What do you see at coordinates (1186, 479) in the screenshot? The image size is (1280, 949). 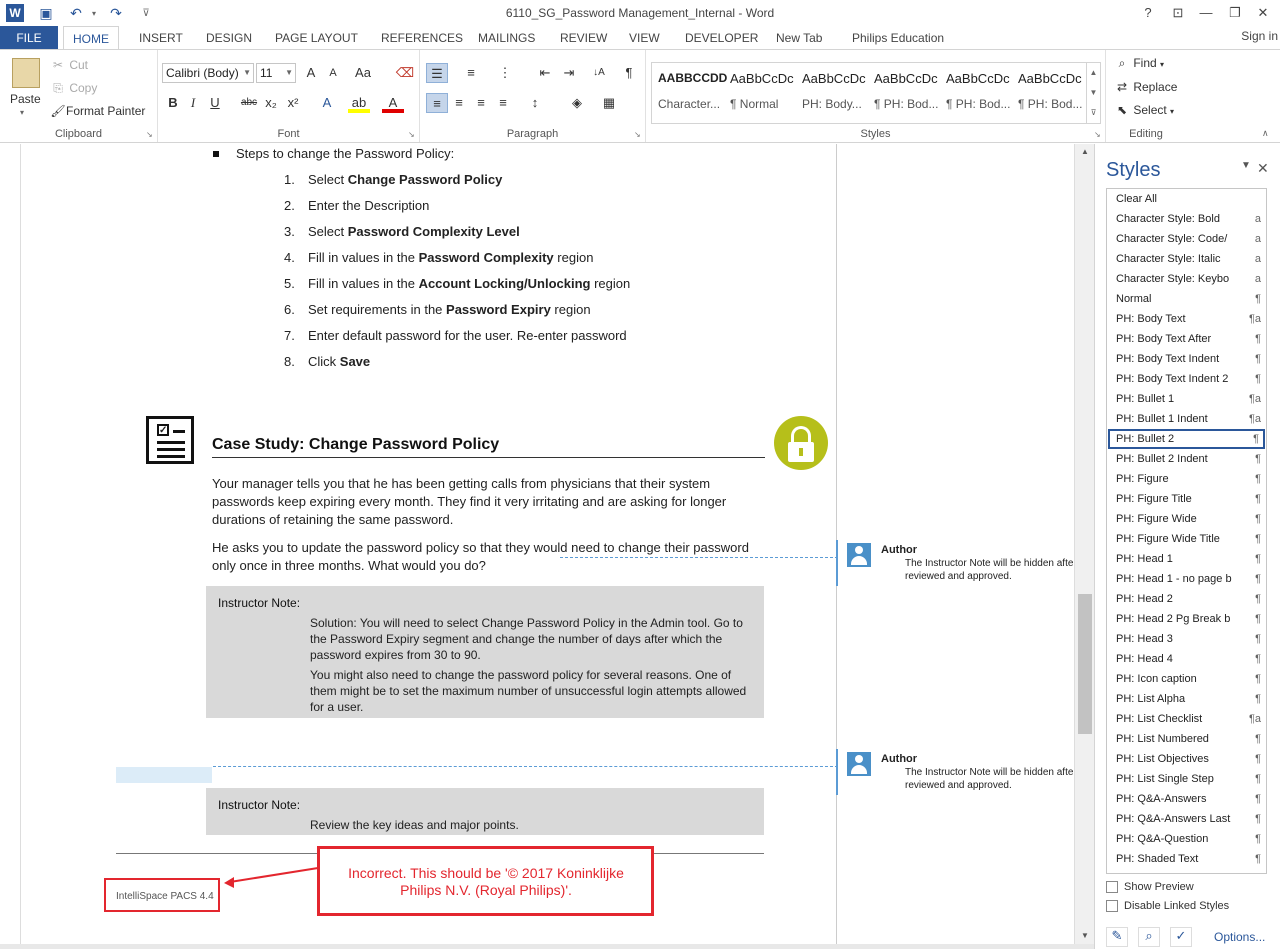 I see `style-list-item: PH: Figure ¶` at bounding box center [1186, 479].